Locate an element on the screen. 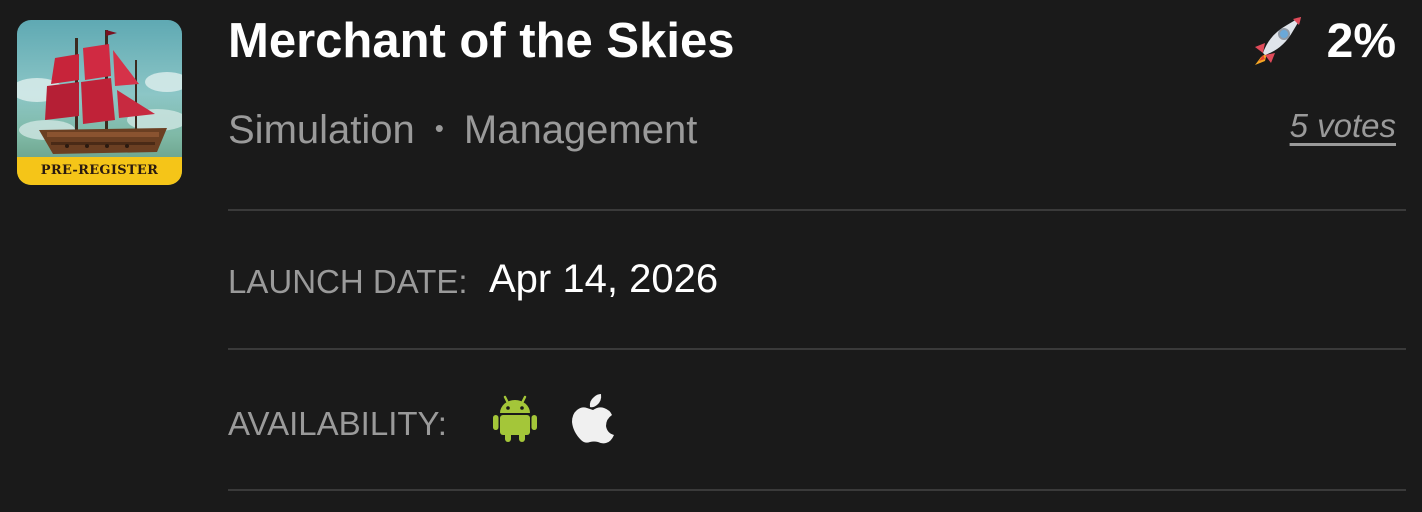  rocket-icon is located at coordinates (1278, 42).